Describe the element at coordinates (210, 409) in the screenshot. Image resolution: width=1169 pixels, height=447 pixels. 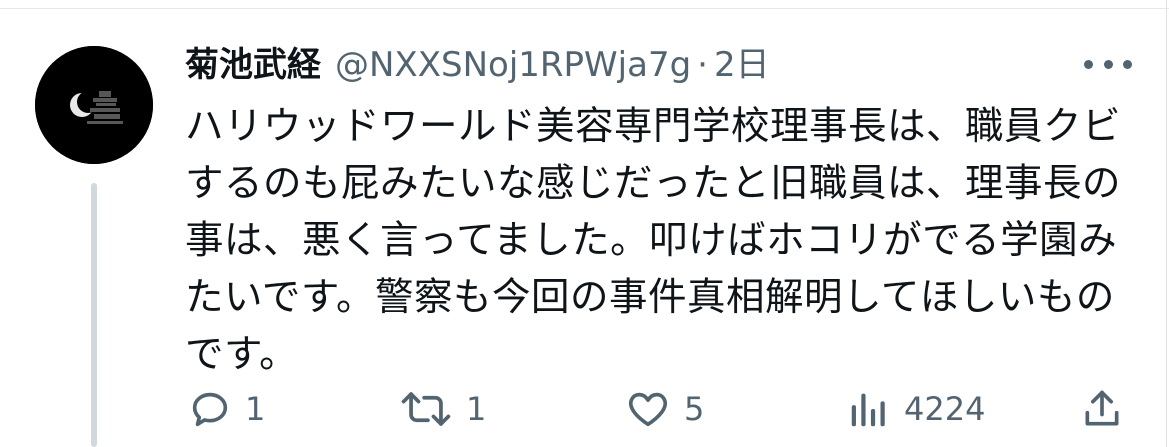
I see `reply-icon` at that location.